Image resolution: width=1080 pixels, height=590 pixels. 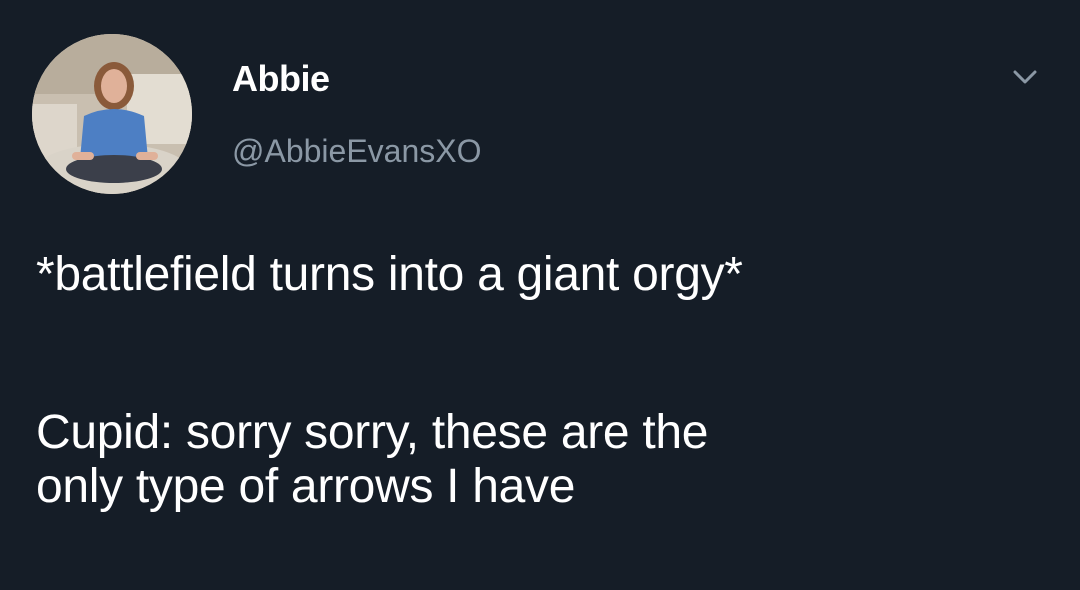 I want to click on tweet-line-1: *battlefield turns into a giant orgy*, so click(x=389, y=274).